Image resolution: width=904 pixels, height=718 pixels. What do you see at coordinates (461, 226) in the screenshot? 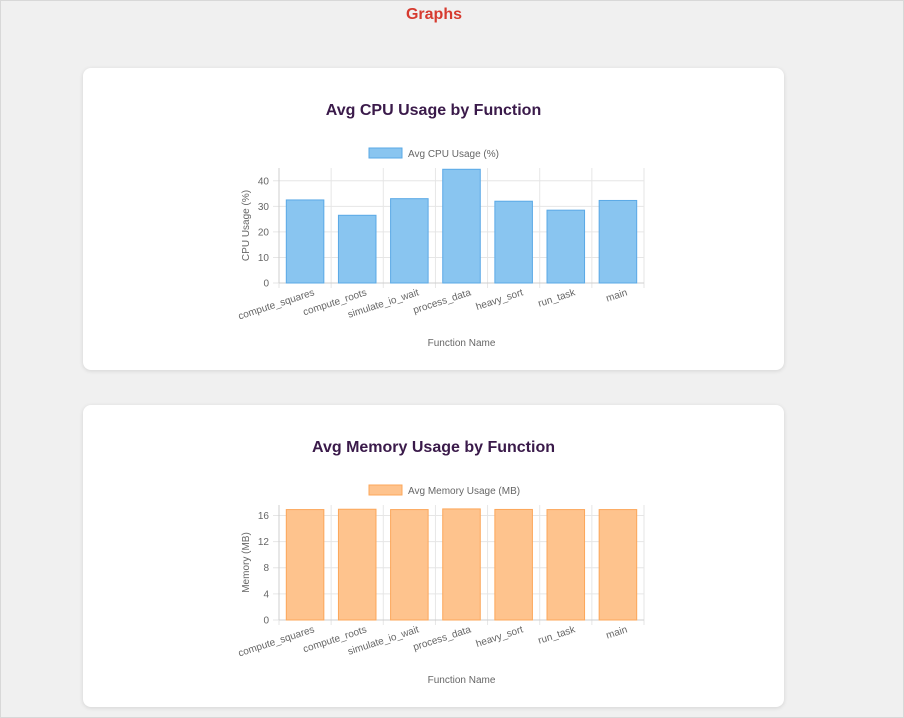
I see `cpu-bar-process_data` at bounding box center [461, 226].